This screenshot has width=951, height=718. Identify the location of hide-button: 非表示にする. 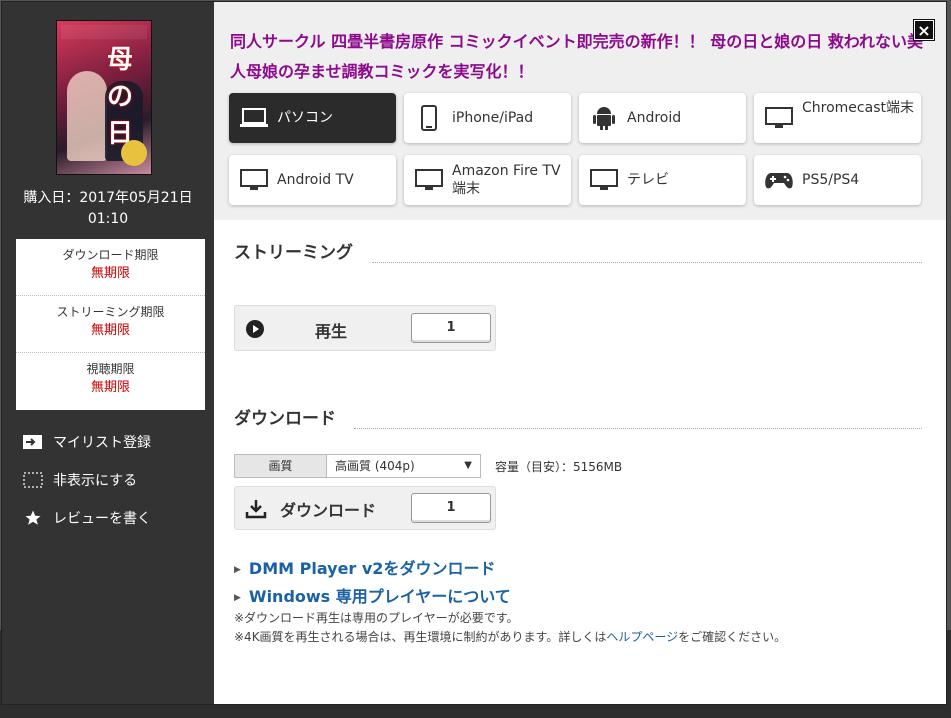
(86, 480).